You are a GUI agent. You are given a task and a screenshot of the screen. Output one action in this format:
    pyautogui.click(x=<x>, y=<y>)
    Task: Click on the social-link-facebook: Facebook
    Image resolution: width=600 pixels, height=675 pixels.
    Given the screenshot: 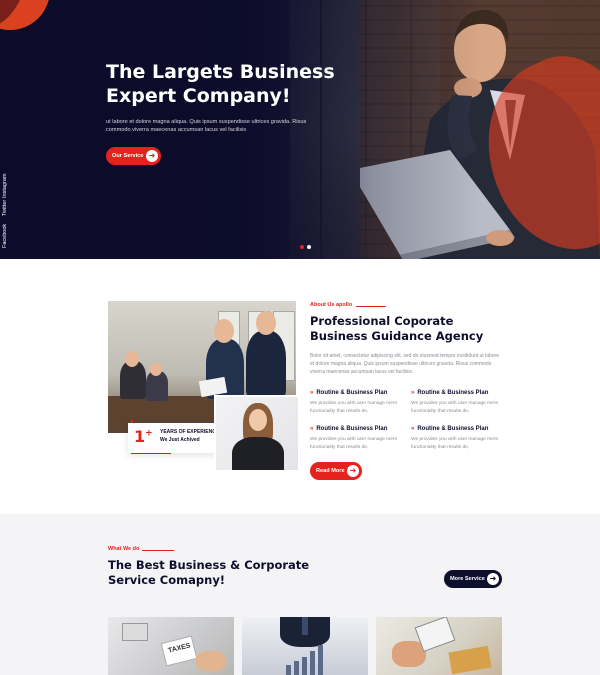 What is the action you would take?
    pyautogui.click(x=5, y=236)
    